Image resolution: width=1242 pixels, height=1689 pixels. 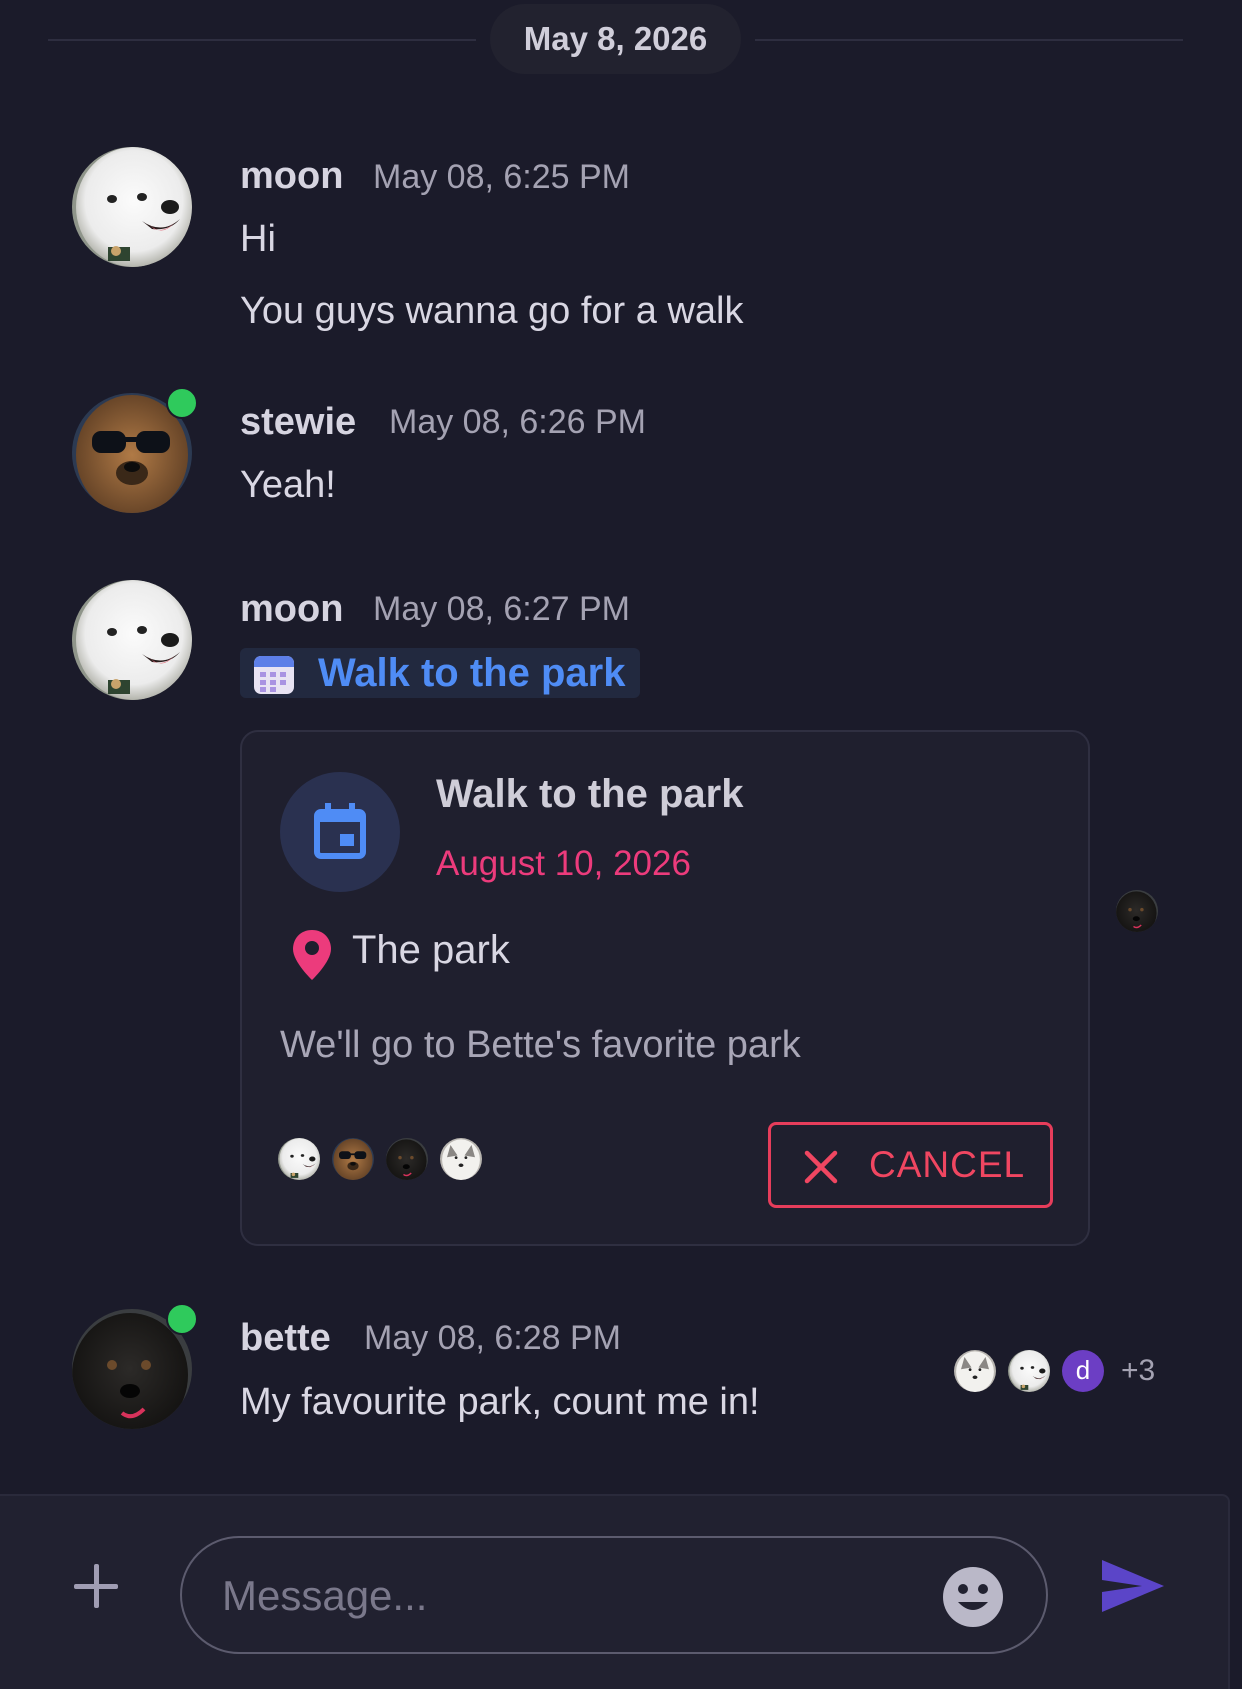 What do you see at coordinates (969, 40) in the screenshot?
I see `separator-line-right` at bounding box center [969, 40].